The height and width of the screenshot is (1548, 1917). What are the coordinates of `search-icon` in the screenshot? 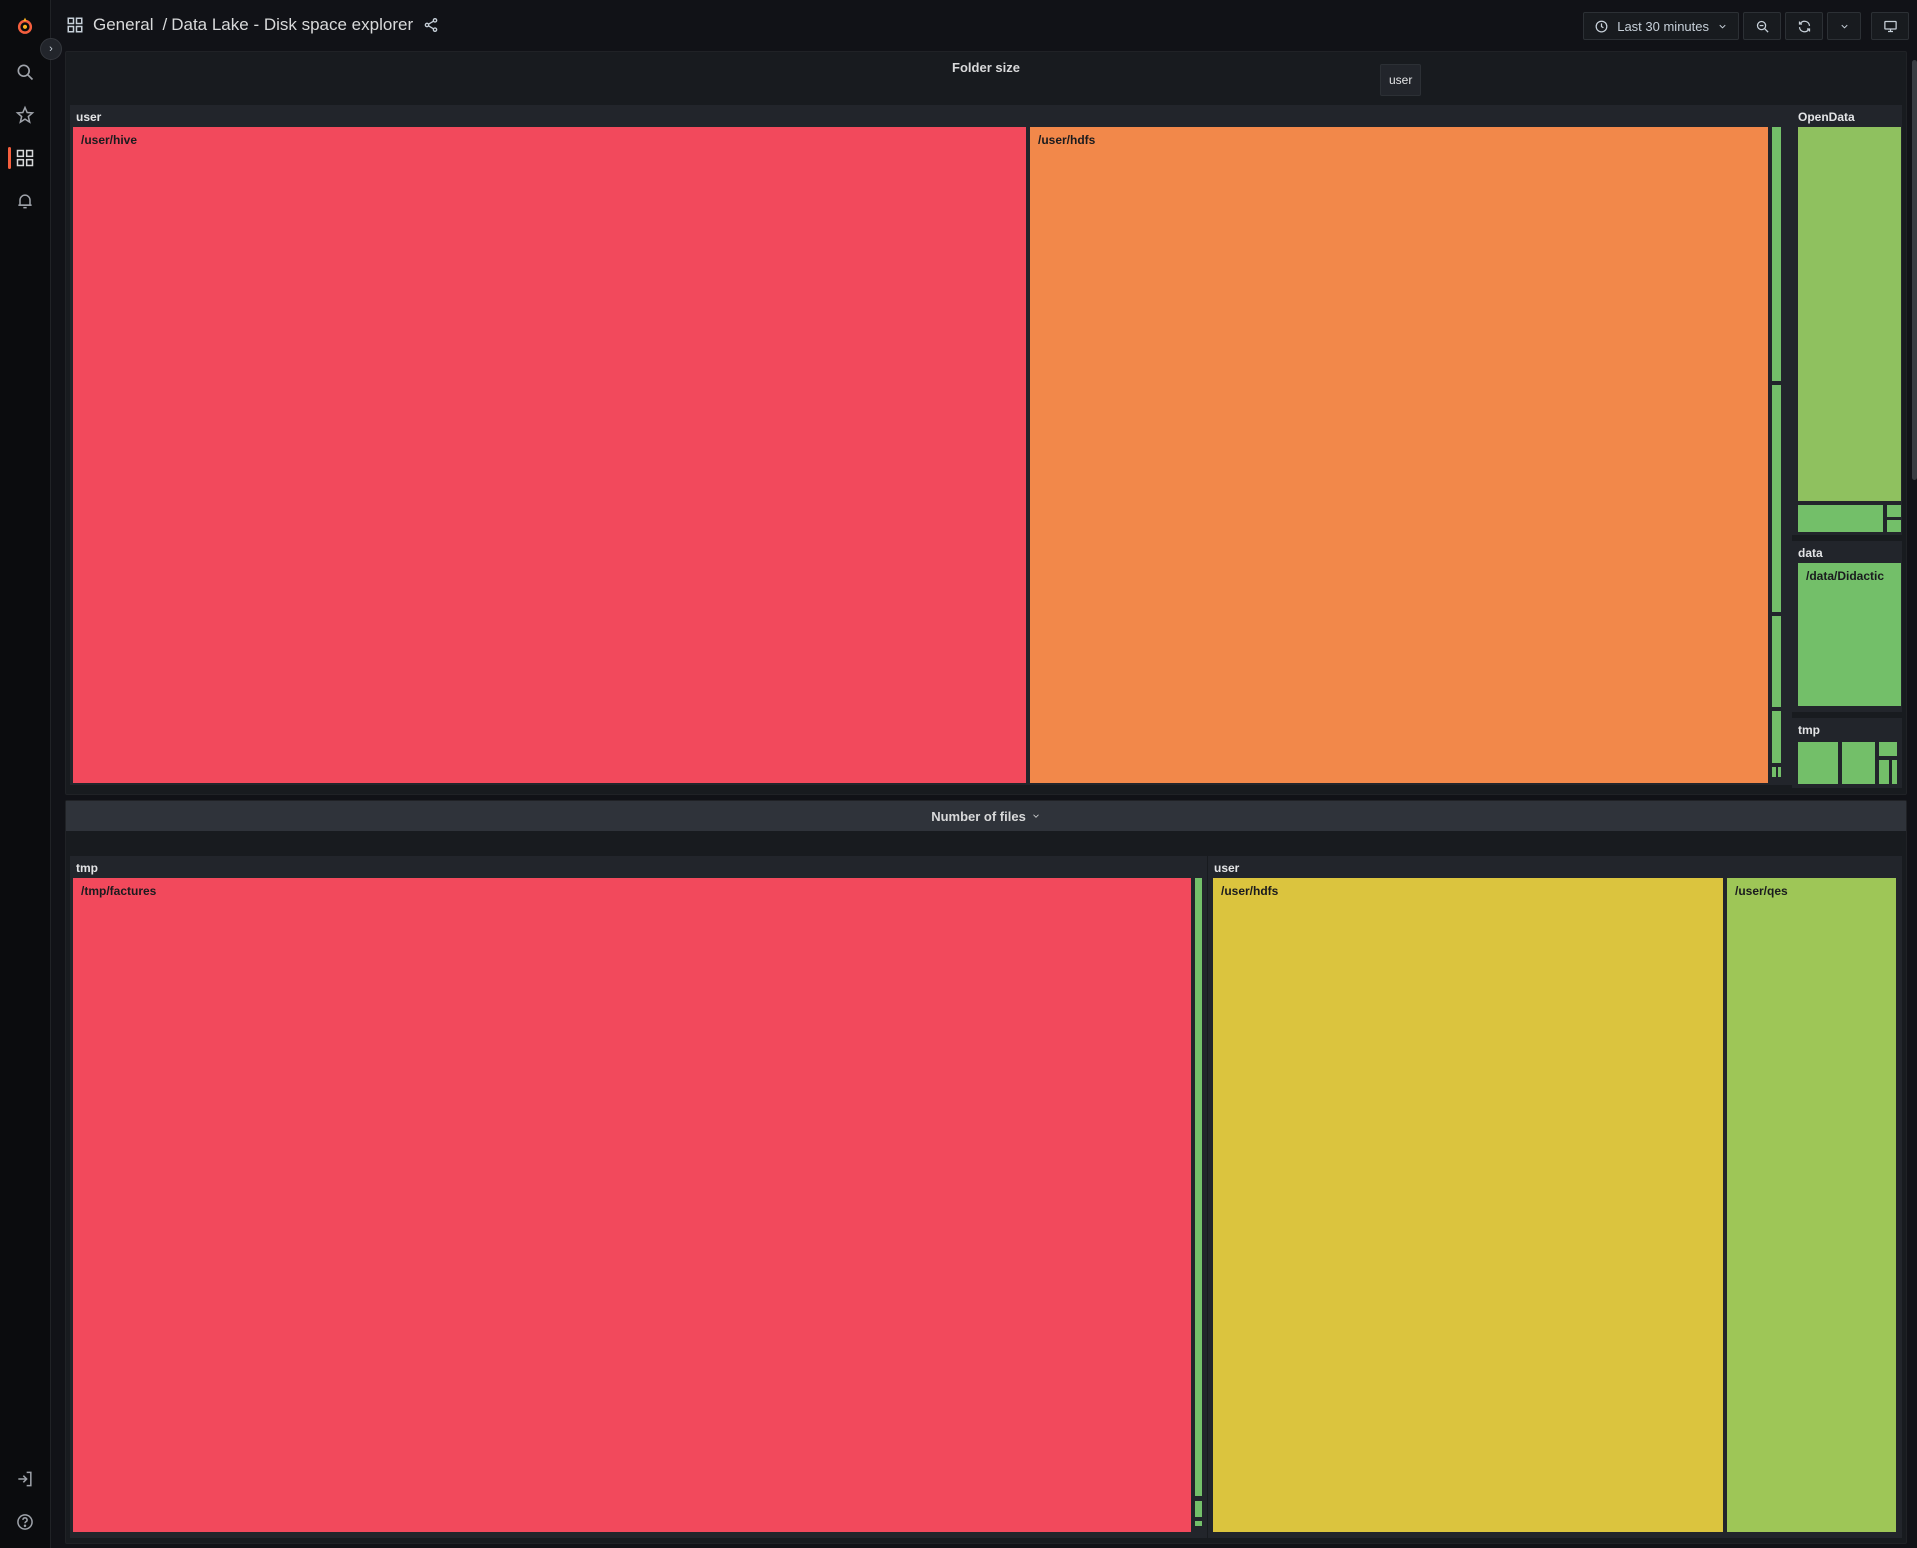 It's located at (25, 72).